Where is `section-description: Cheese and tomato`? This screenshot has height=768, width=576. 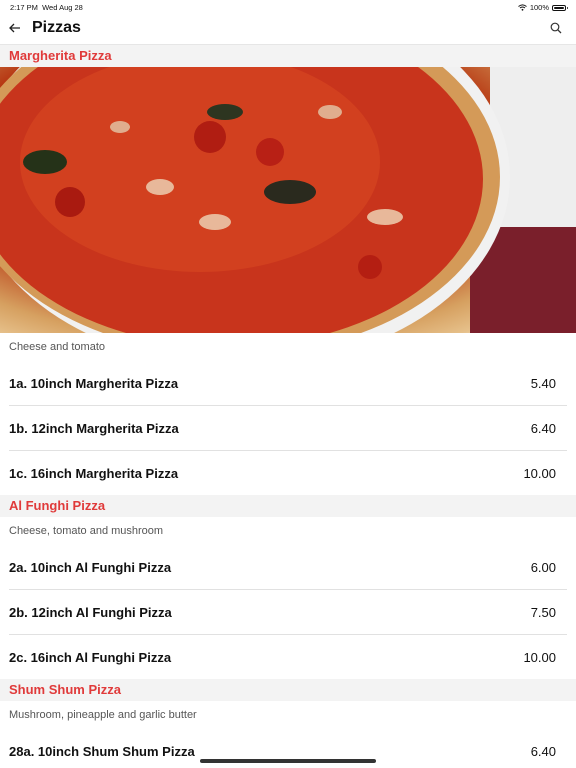
section-description: Cheese and tomato is located at coordinates (57, 347).